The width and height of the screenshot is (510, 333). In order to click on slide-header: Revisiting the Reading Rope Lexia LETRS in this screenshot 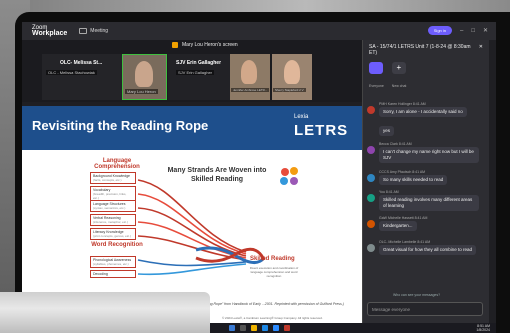, I will do `click(192, 128)`.